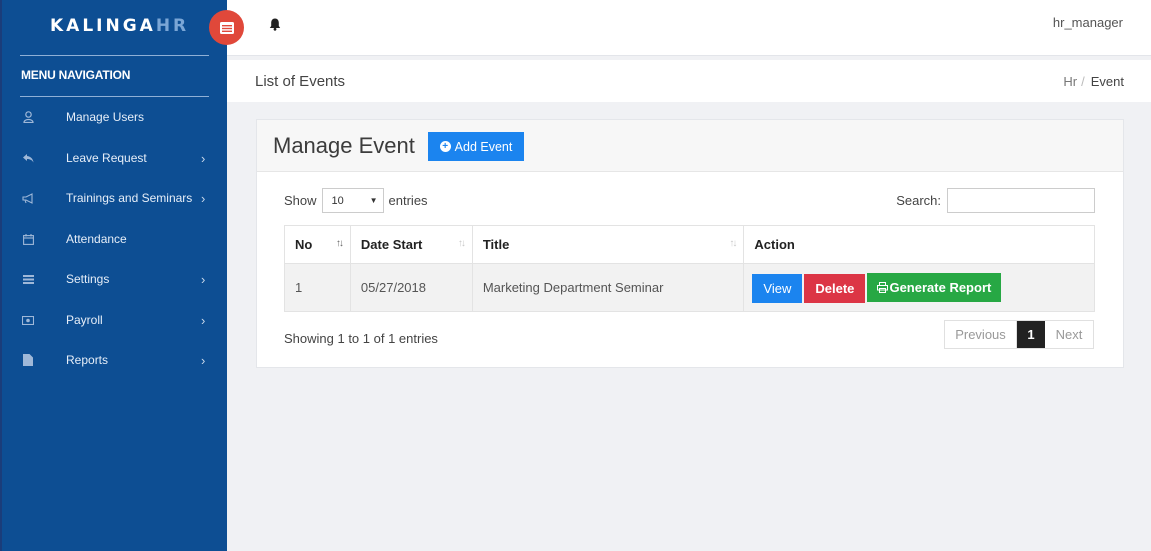 This screenshot has width=1151, height=551. I want to click on pagination-page-1: 1, so click(1031, 334).